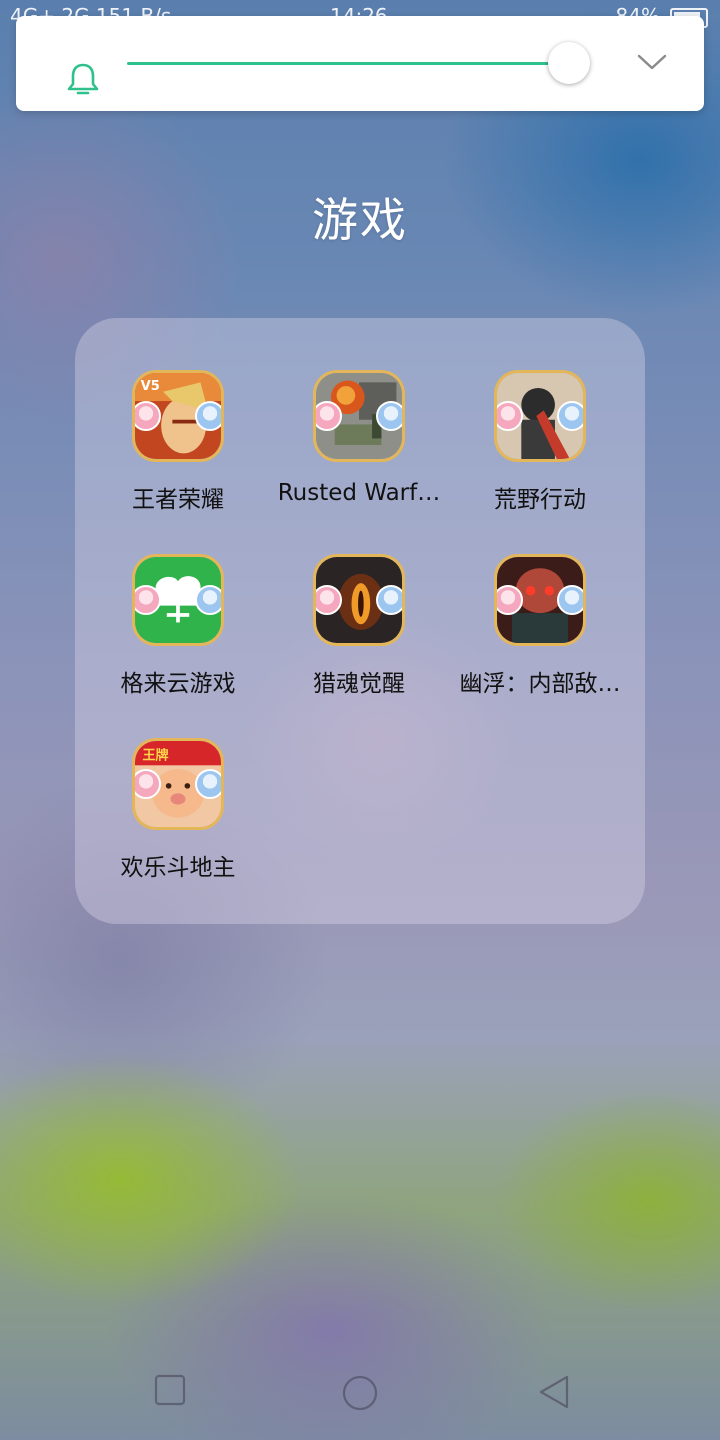 The image size is (720, 1440). Describe the element at coordinates (360, 217) in the screenshot. I see `folder-title: 游戏` at that location.